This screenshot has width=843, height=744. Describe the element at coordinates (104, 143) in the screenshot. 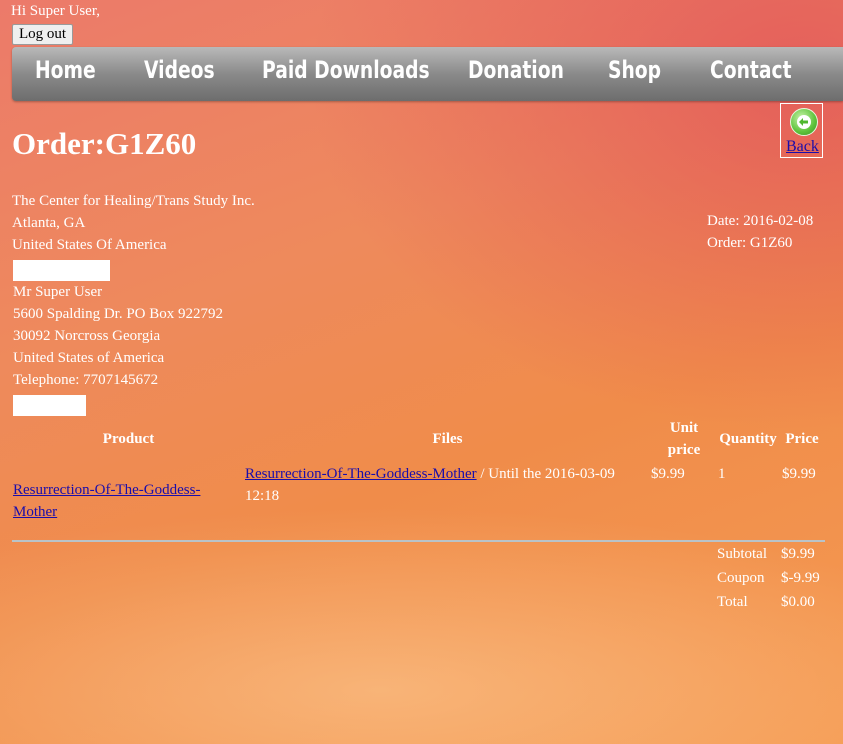

I see `page-title: Order:G1Z60` at that location.